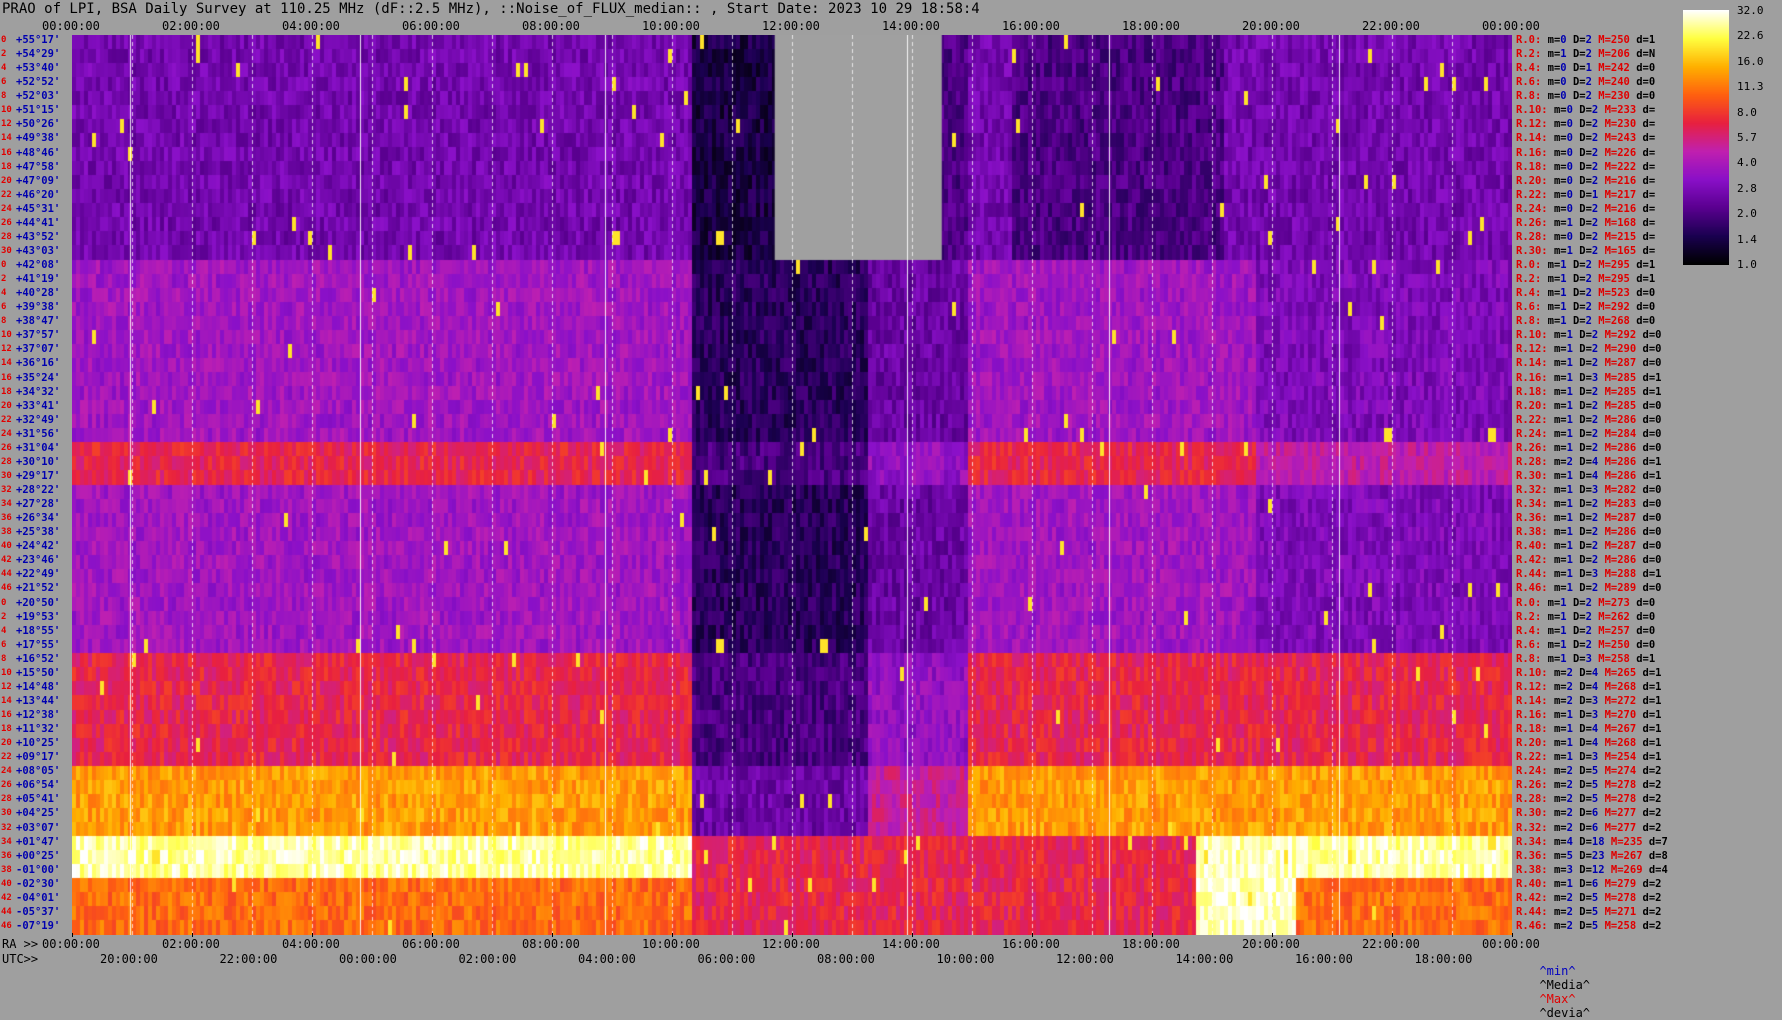 The width and height of the screenshot is (1782, 1020). I want to click on row-number: 20, so click(6, 743).